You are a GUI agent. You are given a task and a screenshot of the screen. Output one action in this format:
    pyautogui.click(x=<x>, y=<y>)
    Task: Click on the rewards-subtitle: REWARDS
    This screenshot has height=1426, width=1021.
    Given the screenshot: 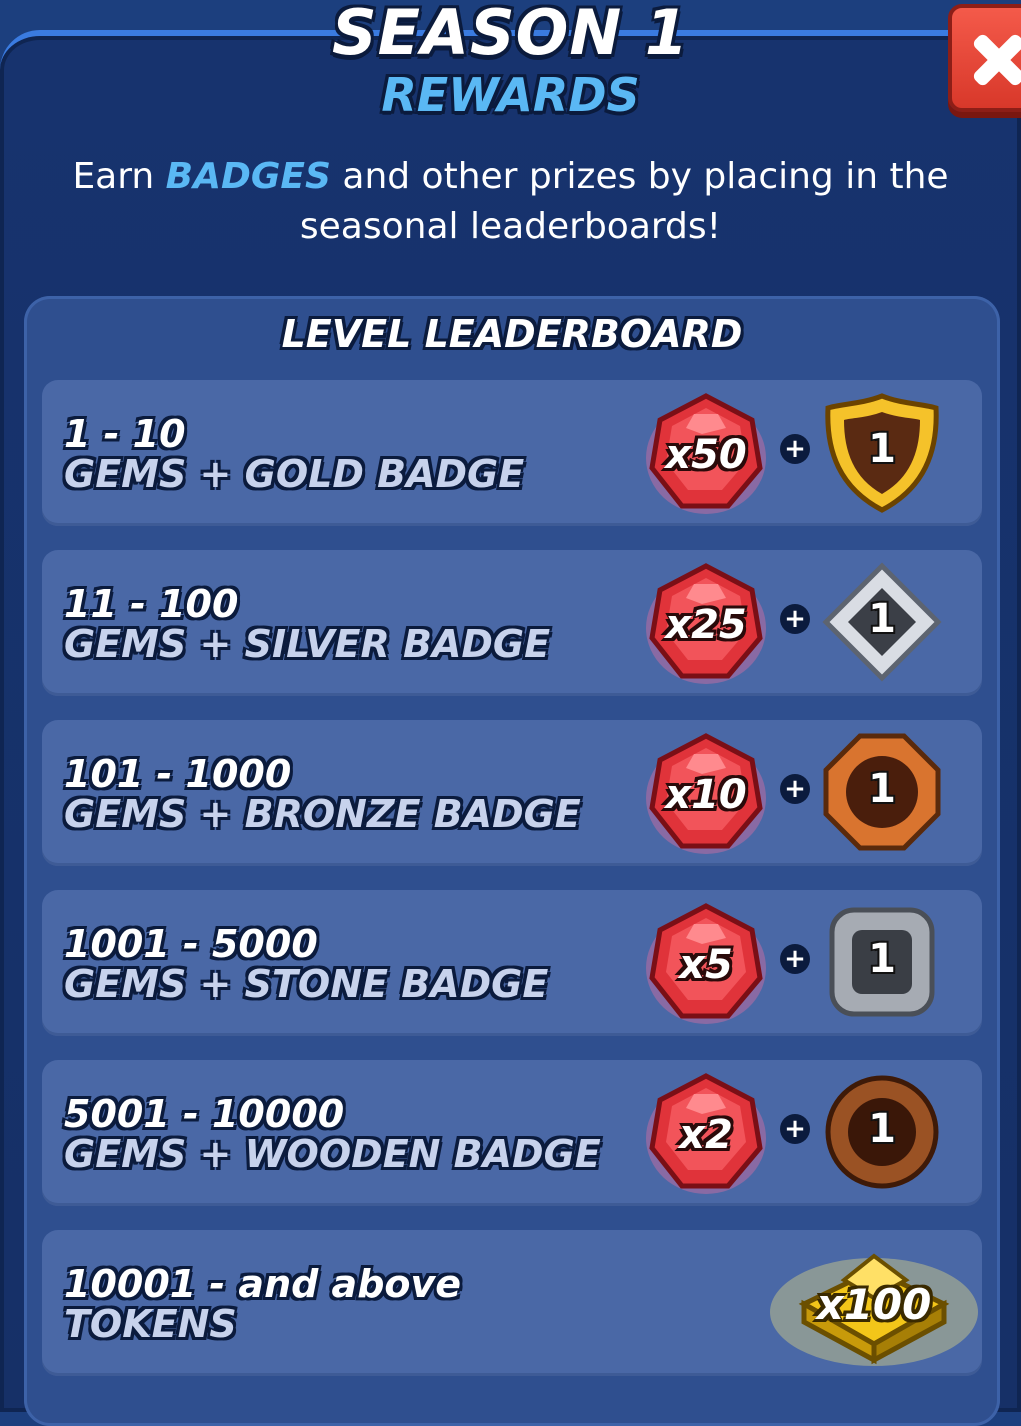 What is the action you would take?
    pyautogui.click(x=510, y=95)
    